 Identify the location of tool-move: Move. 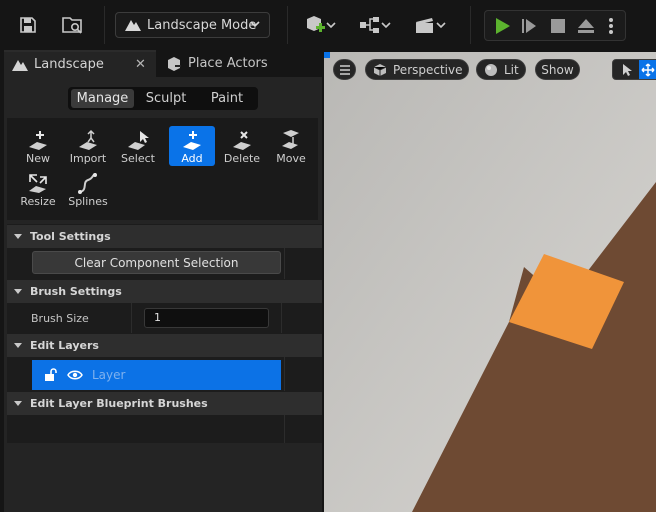
(291, 146).